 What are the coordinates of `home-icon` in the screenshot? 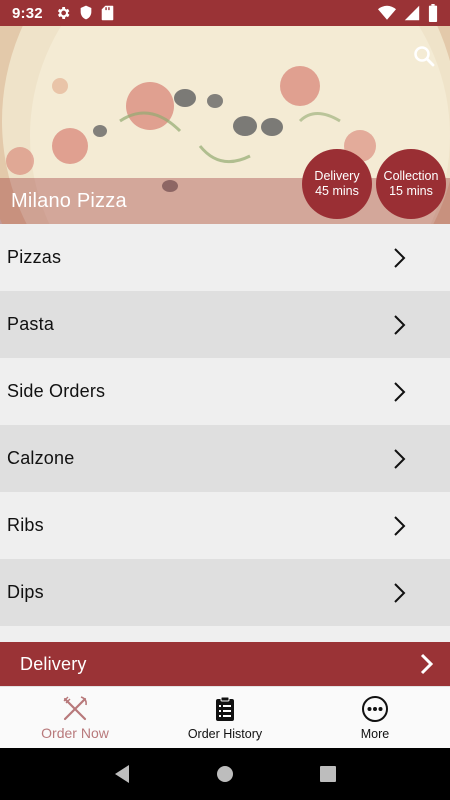 It's located at (224, 774).